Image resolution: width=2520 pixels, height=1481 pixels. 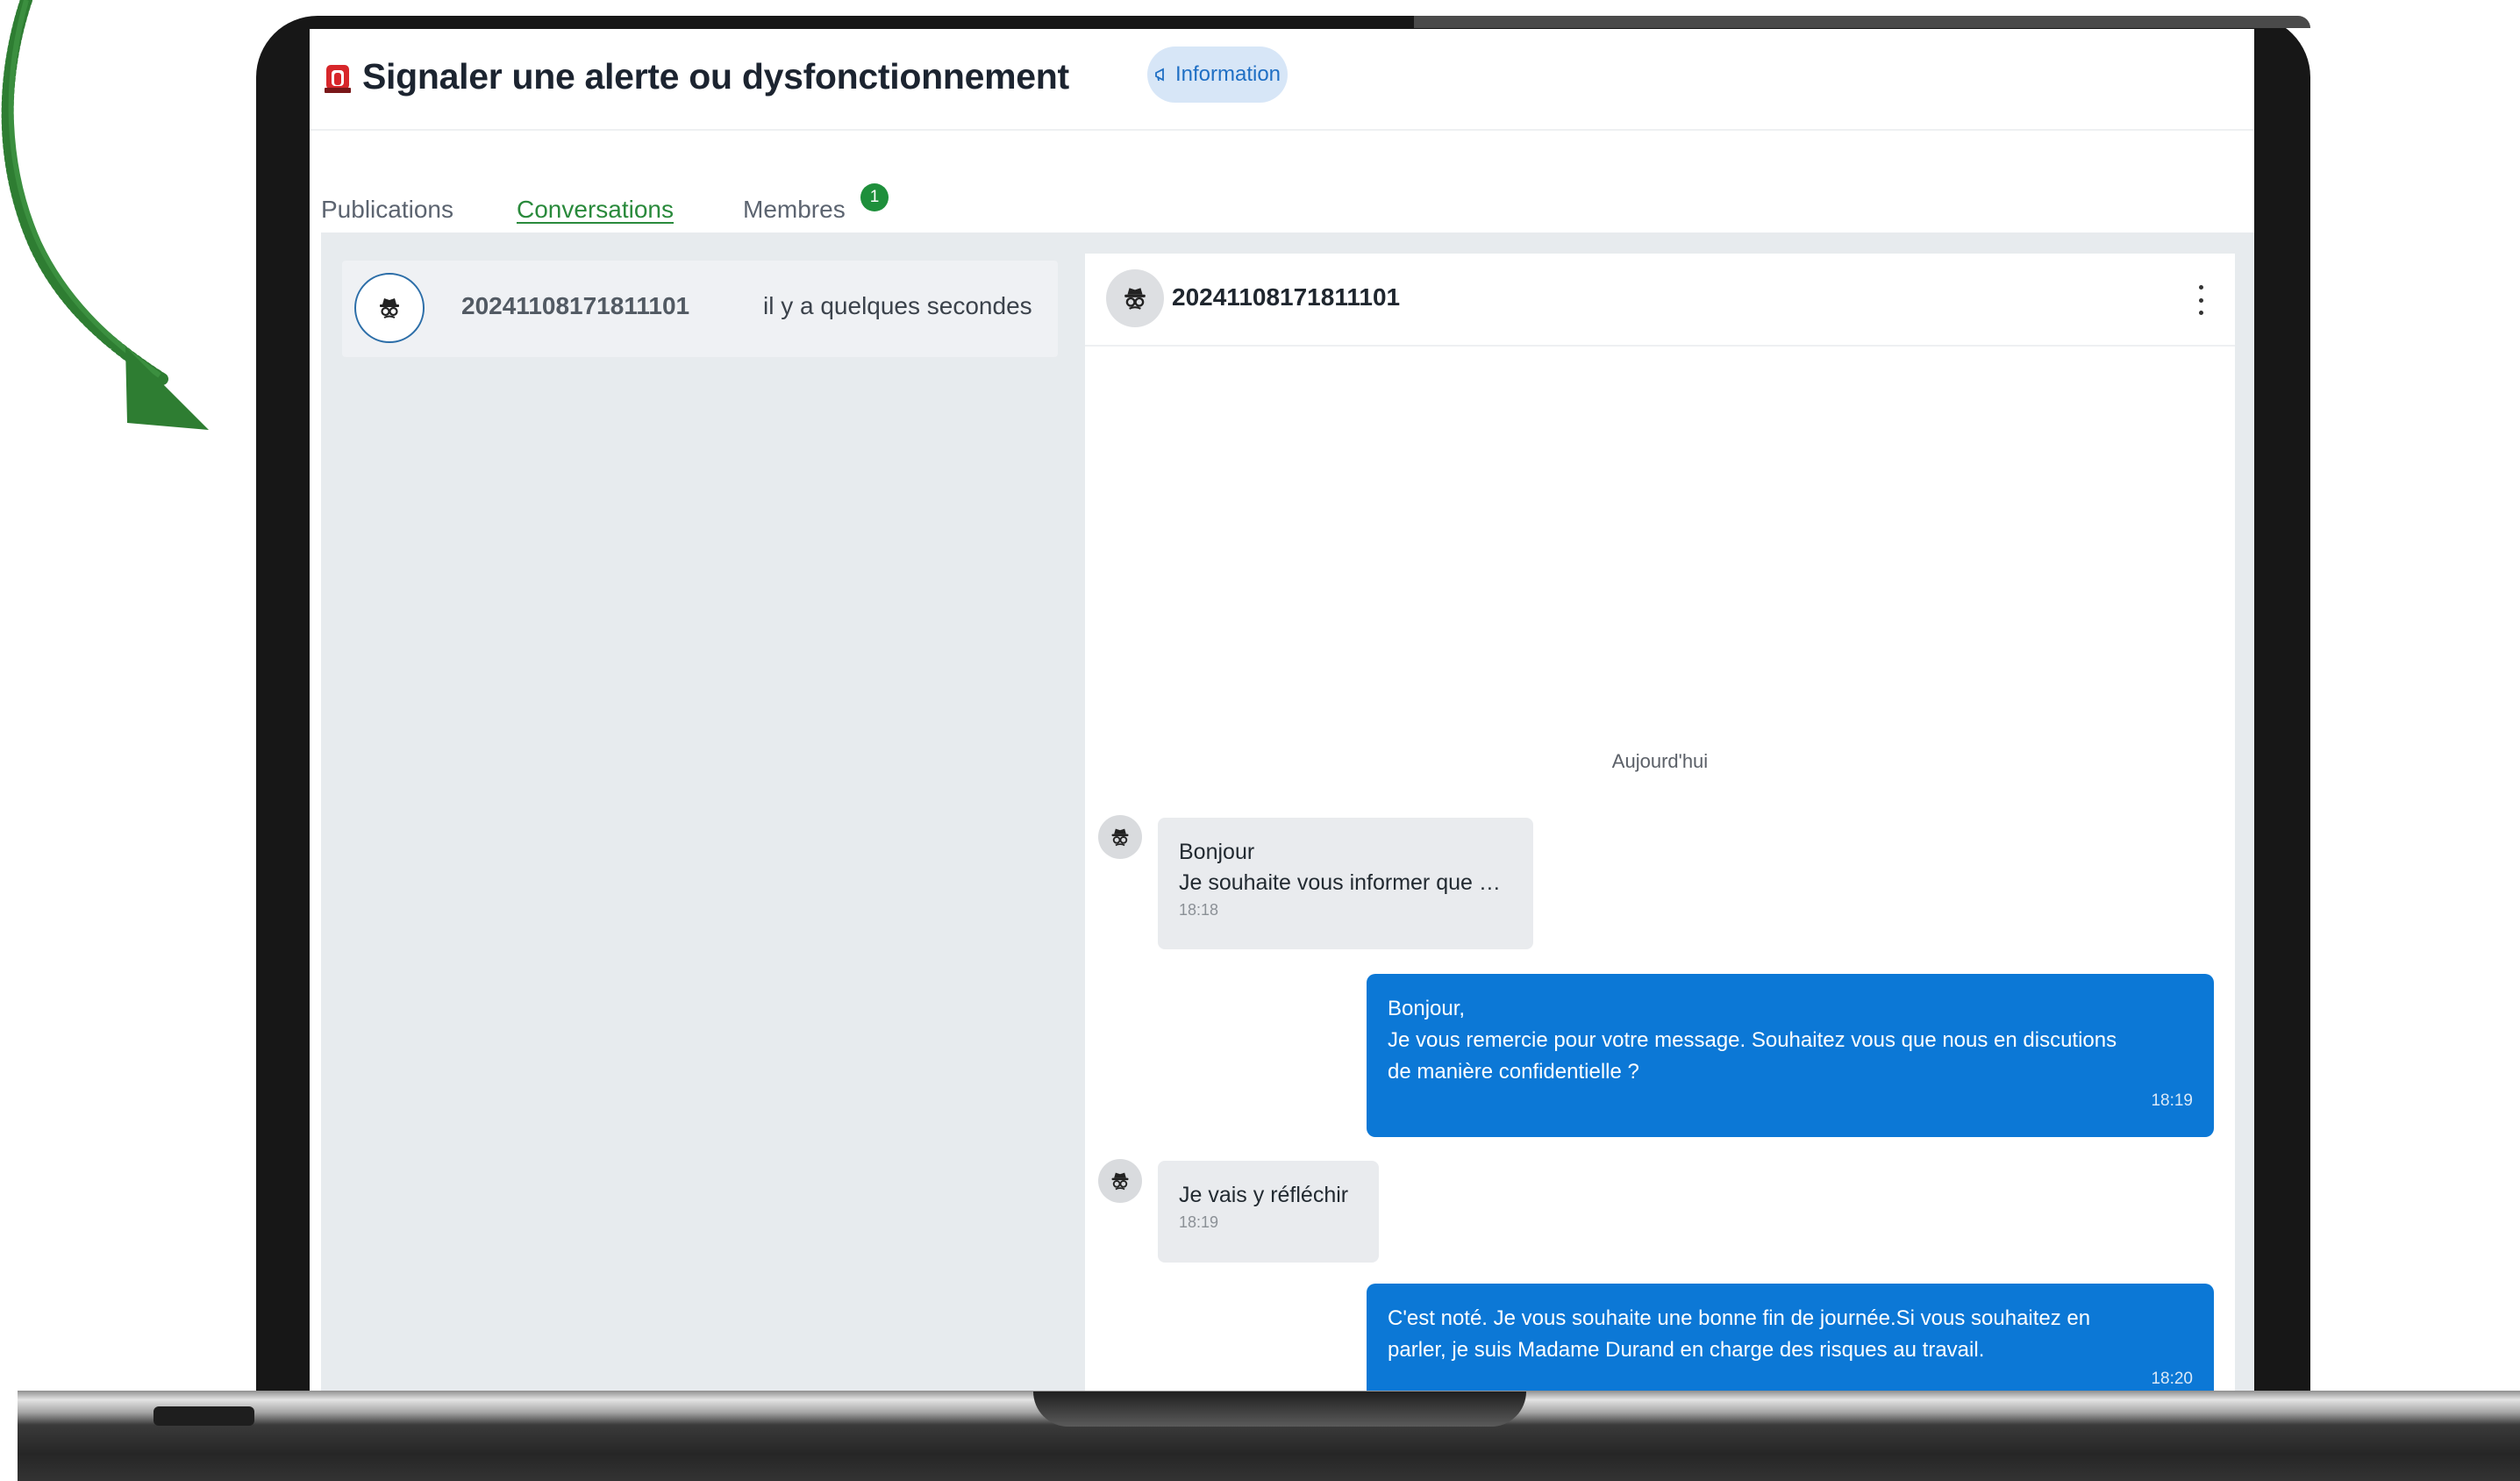 What do you see at coordinates (105, 215) in the screenshot?
I see `hand-drawn-arrow-icon` at bounding box center [105, 215].